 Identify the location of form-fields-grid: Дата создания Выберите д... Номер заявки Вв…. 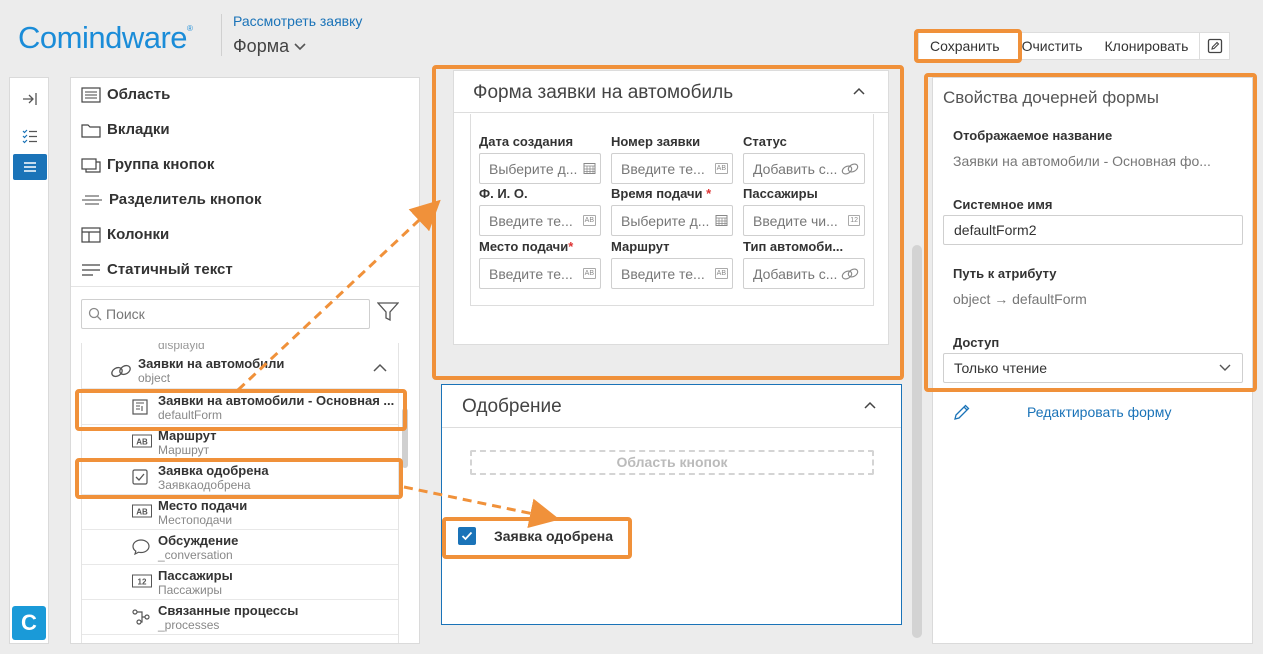
(672, 210).